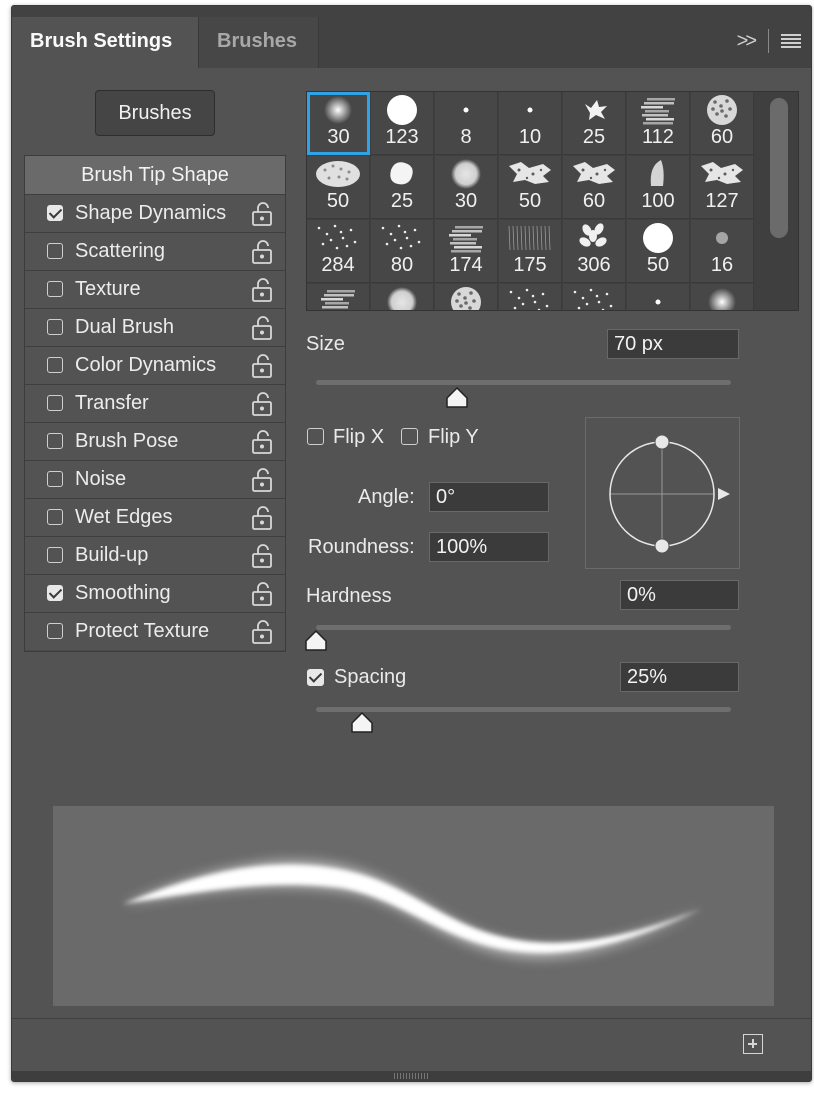 This screenshot has width=814, height=1098. I want to click on size-slider-track, so click(523, 382).